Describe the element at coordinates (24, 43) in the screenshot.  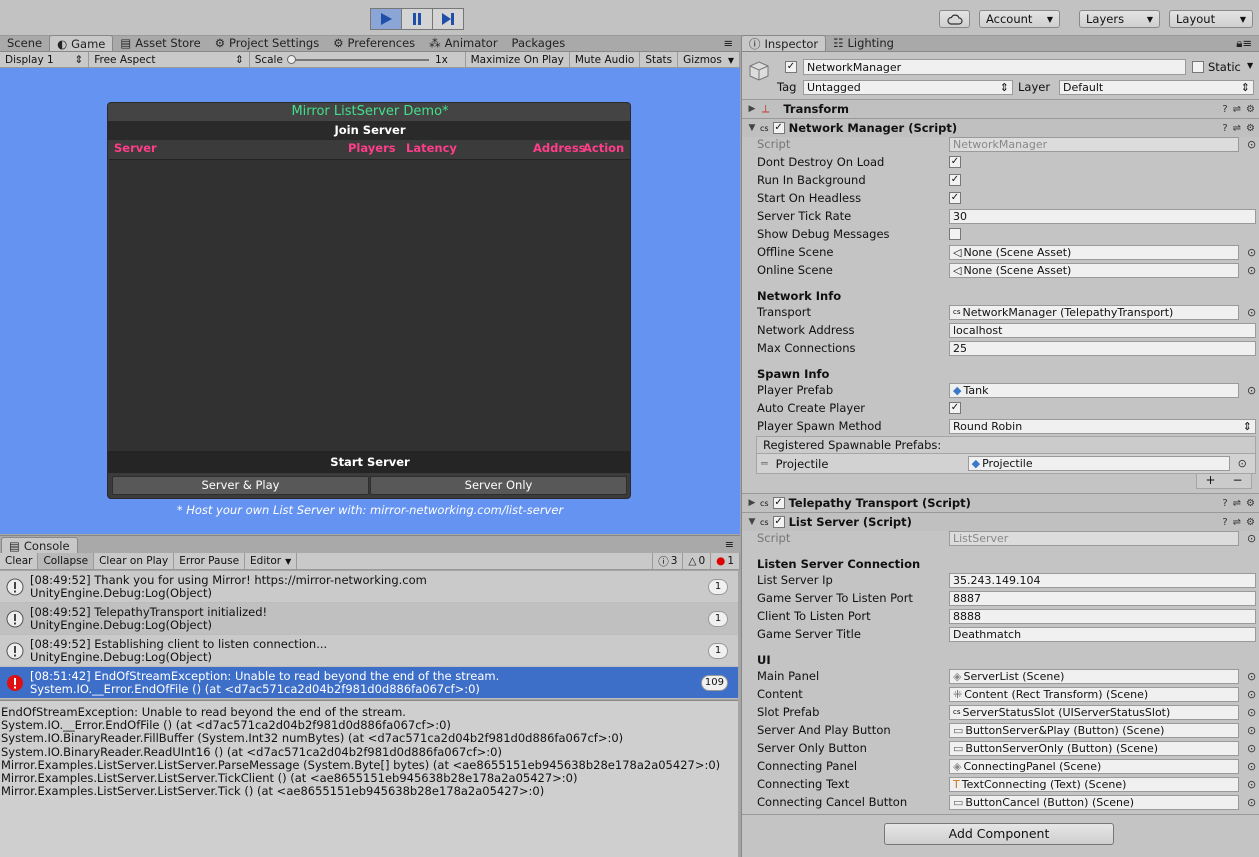
I see `tab-scene: Scene` at that location.